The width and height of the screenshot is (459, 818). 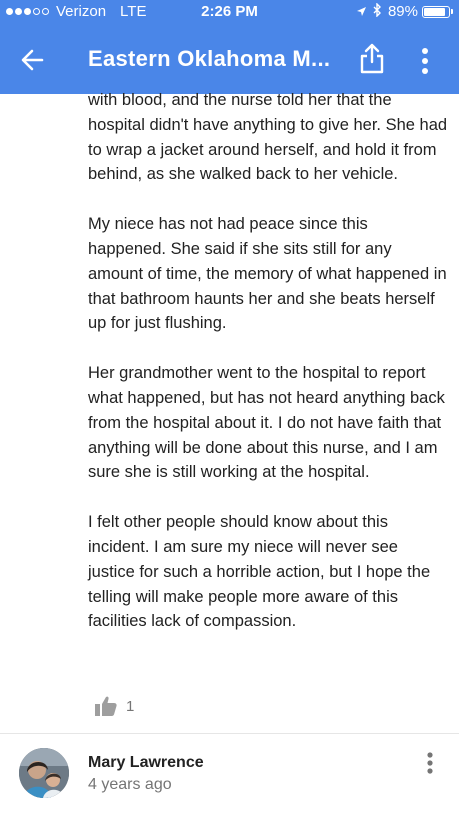 I want to click on status-right: 89%, so click(x=404, y=11).